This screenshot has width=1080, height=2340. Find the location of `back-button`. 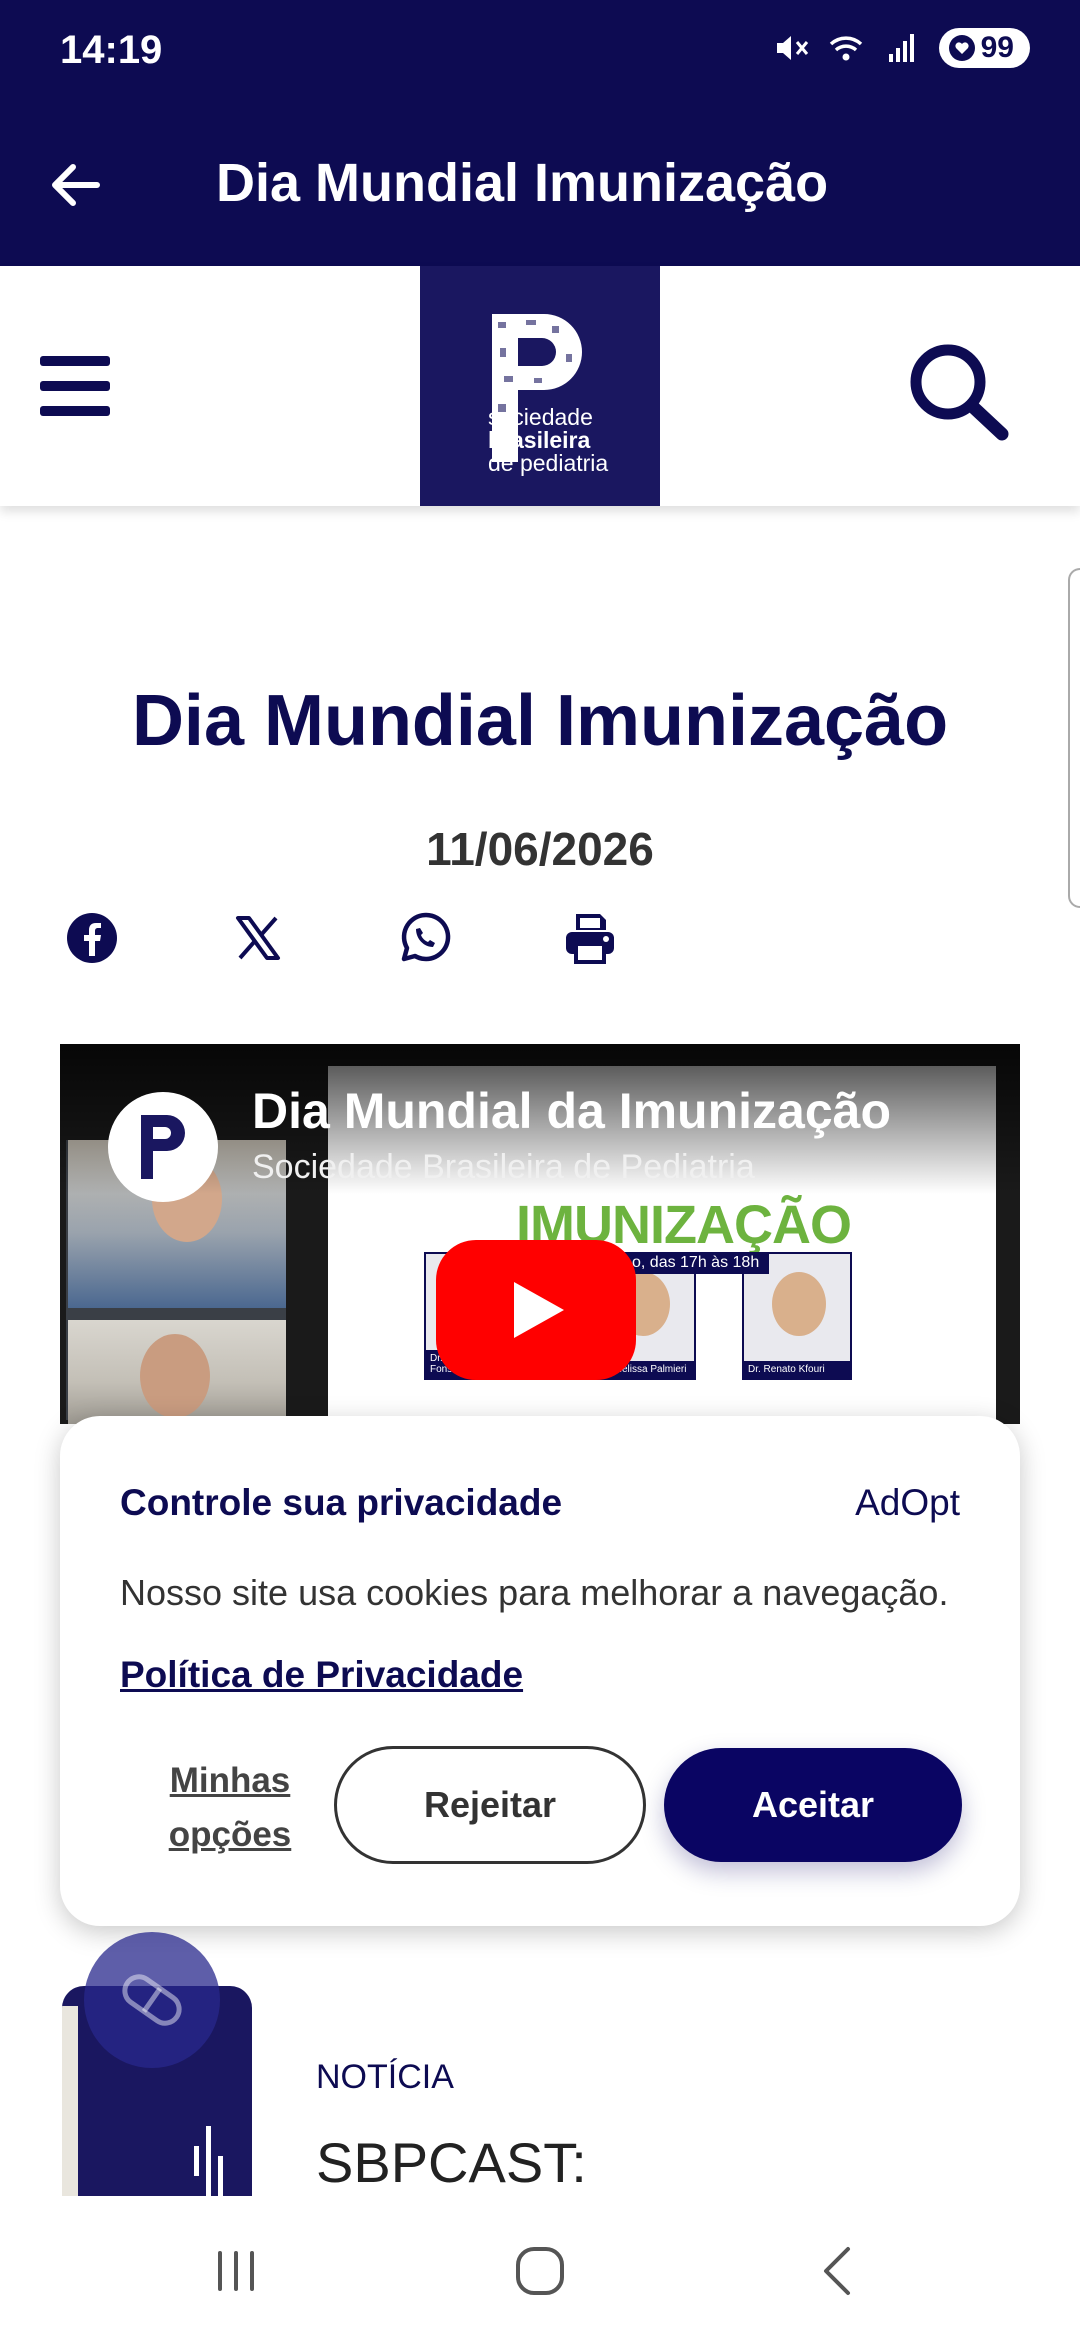

back-button is located at coordinates (75, 185).